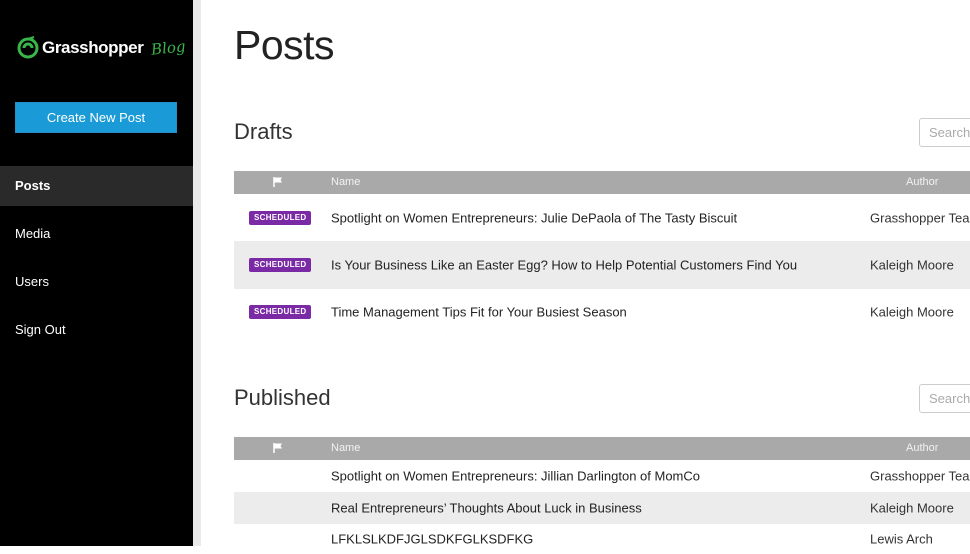  I want to click on sidebar-item-sign-out: Sign Out, so click(96, 330).